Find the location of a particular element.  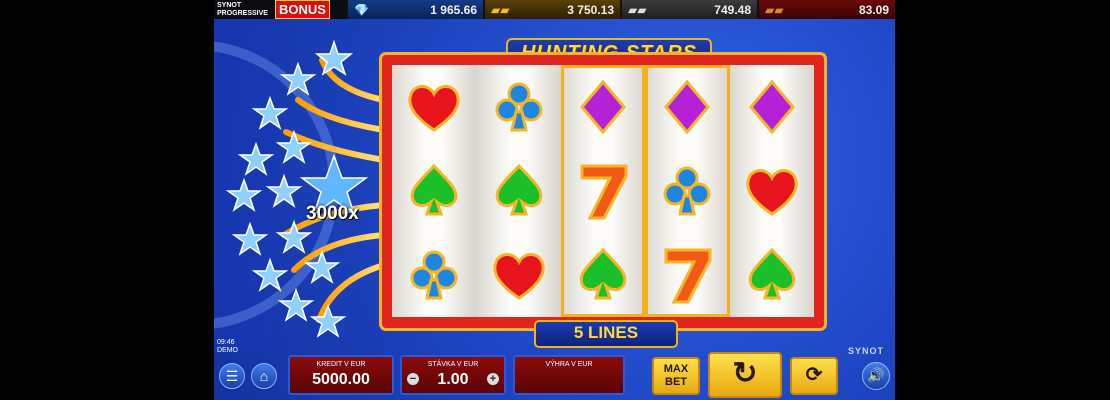

jackpot-value: 3 750.13 is located at coordinates (590, 9).